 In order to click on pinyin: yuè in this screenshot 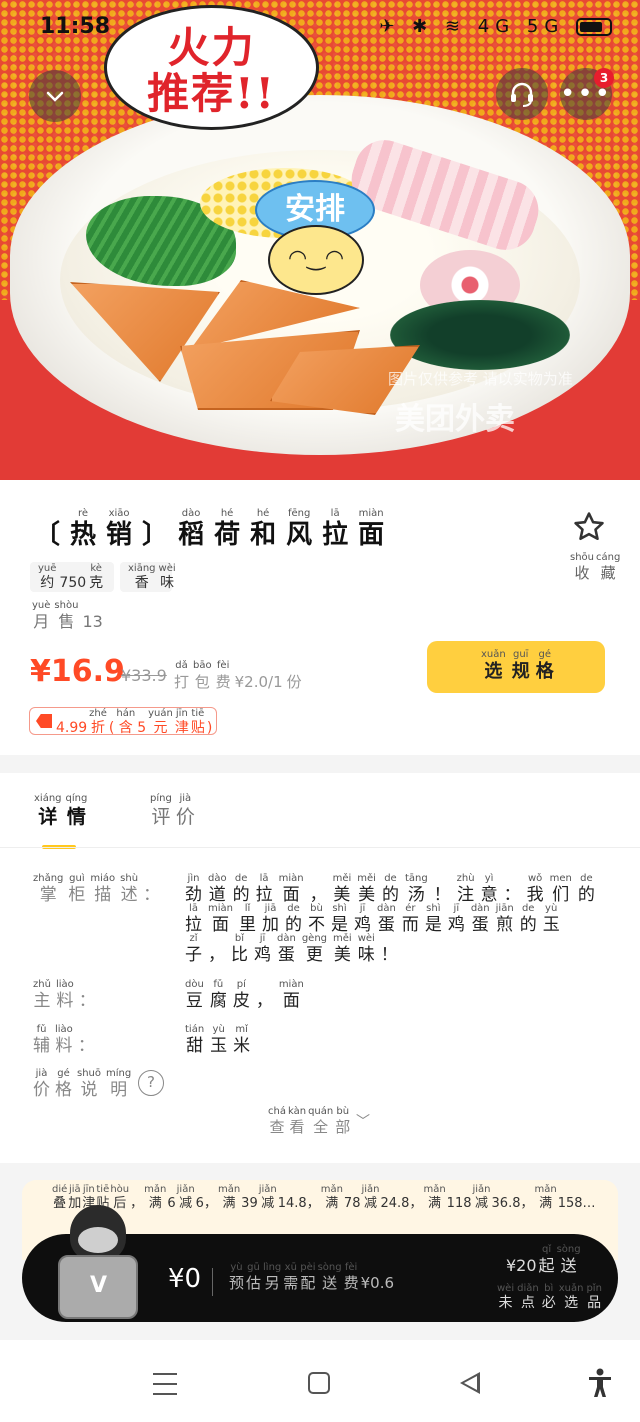, I will do `click(41, 605)`.